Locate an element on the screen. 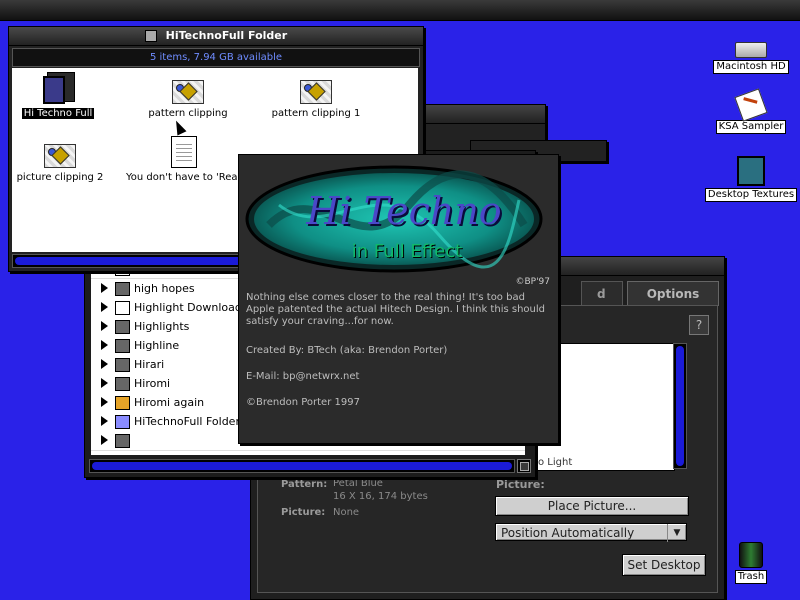 This screenshot has width=800, height=600. logo-title: Hi Techno is located at coordinates (404, 211).